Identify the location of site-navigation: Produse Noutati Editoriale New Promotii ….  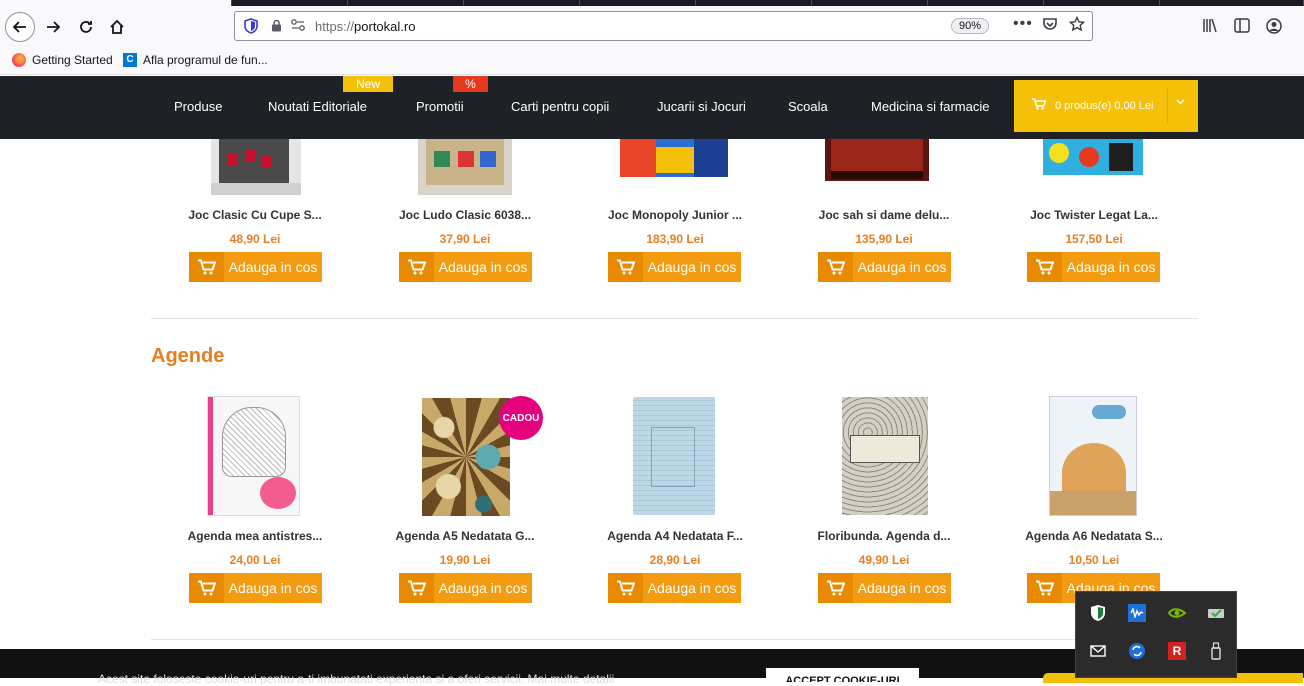
(652, 107).